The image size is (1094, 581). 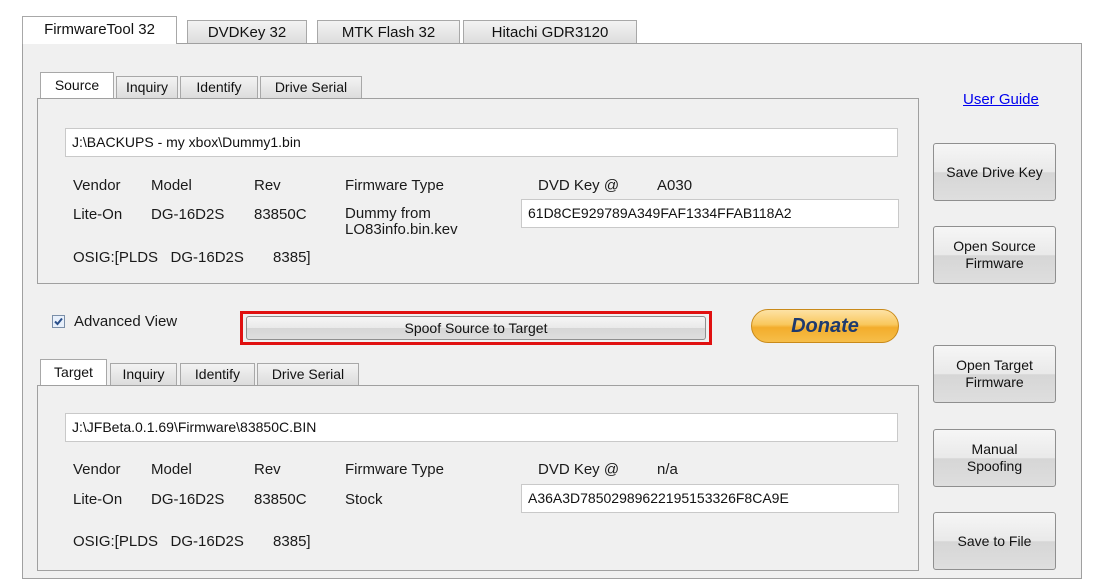 What do you see at coordinates (550, 32) in the screenshot?
I see `tab-hitachi: Hitachi GDR3120` at bounding box center [550, 32].